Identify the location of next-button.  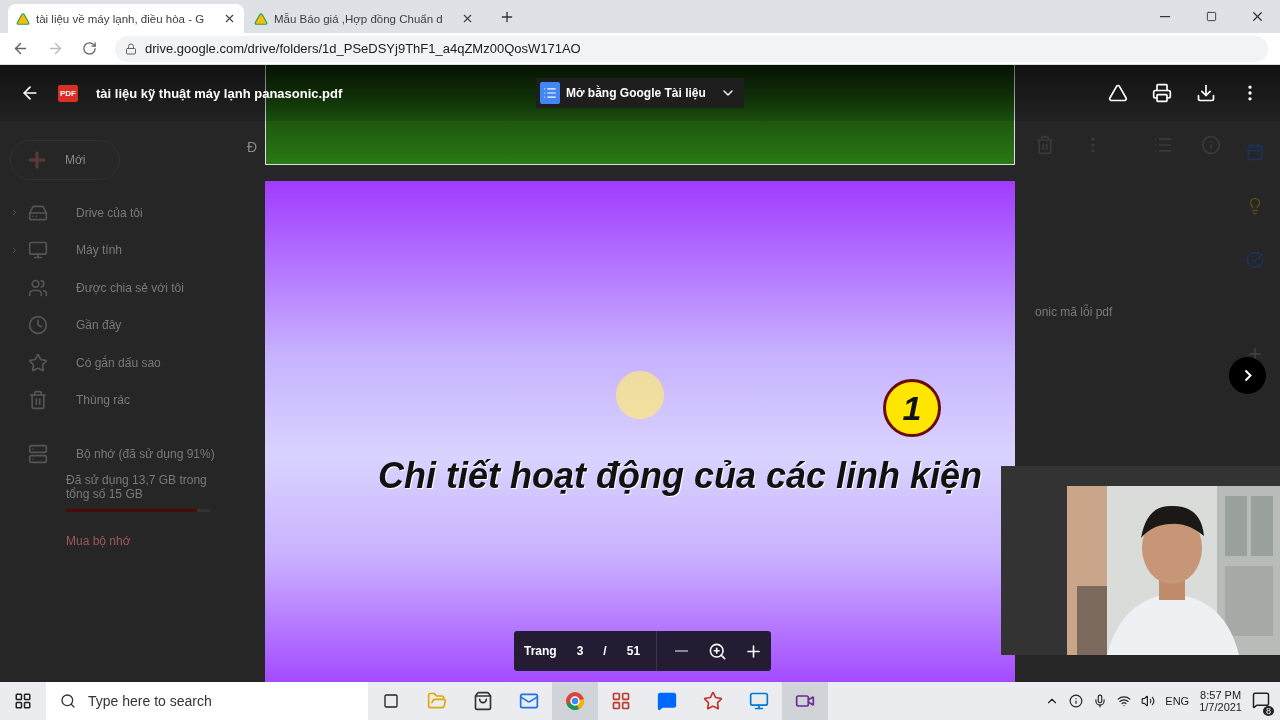
(1247, 375).